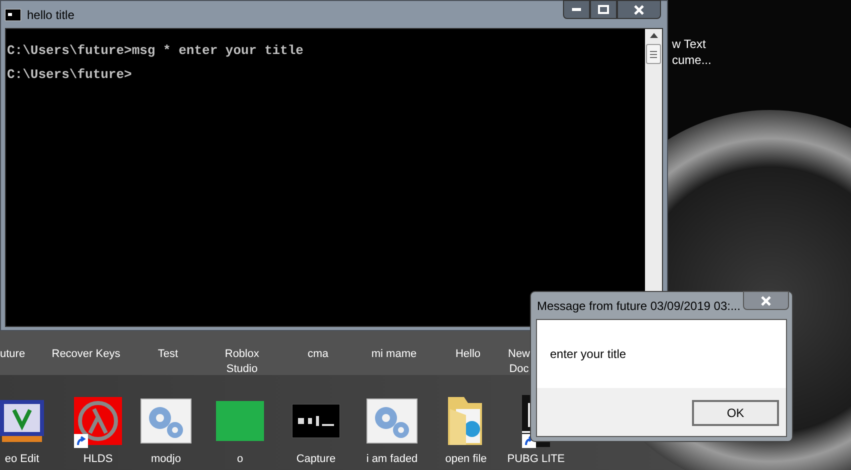 The image size is (851, 470). What do you see at coordinates (13, 354) in the screenshot?
I see `desktop-icon-label: uture` at bounding box center [13, 354].